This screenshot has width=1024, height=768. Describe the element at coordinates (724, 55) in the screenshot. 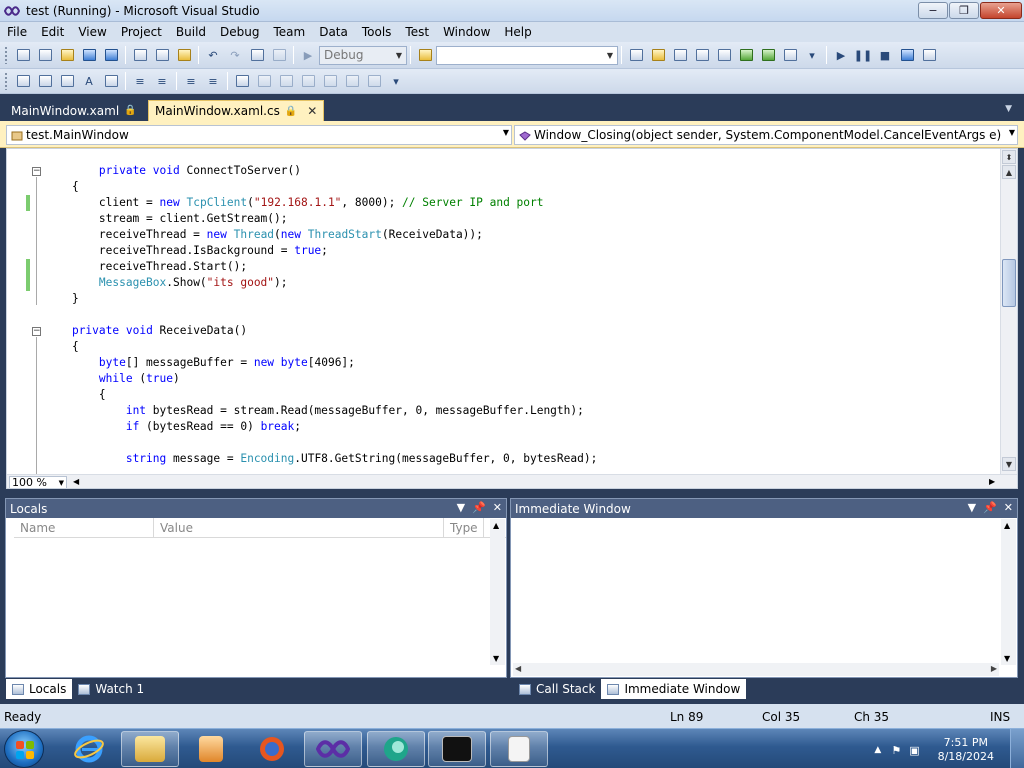

I see `tools-icon` at that location.